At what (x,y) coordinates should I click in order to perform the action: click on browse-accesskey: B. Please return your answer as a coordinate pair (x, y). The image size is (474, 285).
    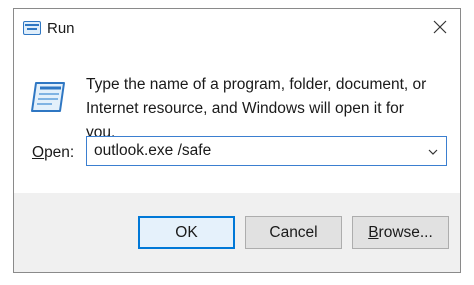
    Looking at the image, I should click on (373, 232).